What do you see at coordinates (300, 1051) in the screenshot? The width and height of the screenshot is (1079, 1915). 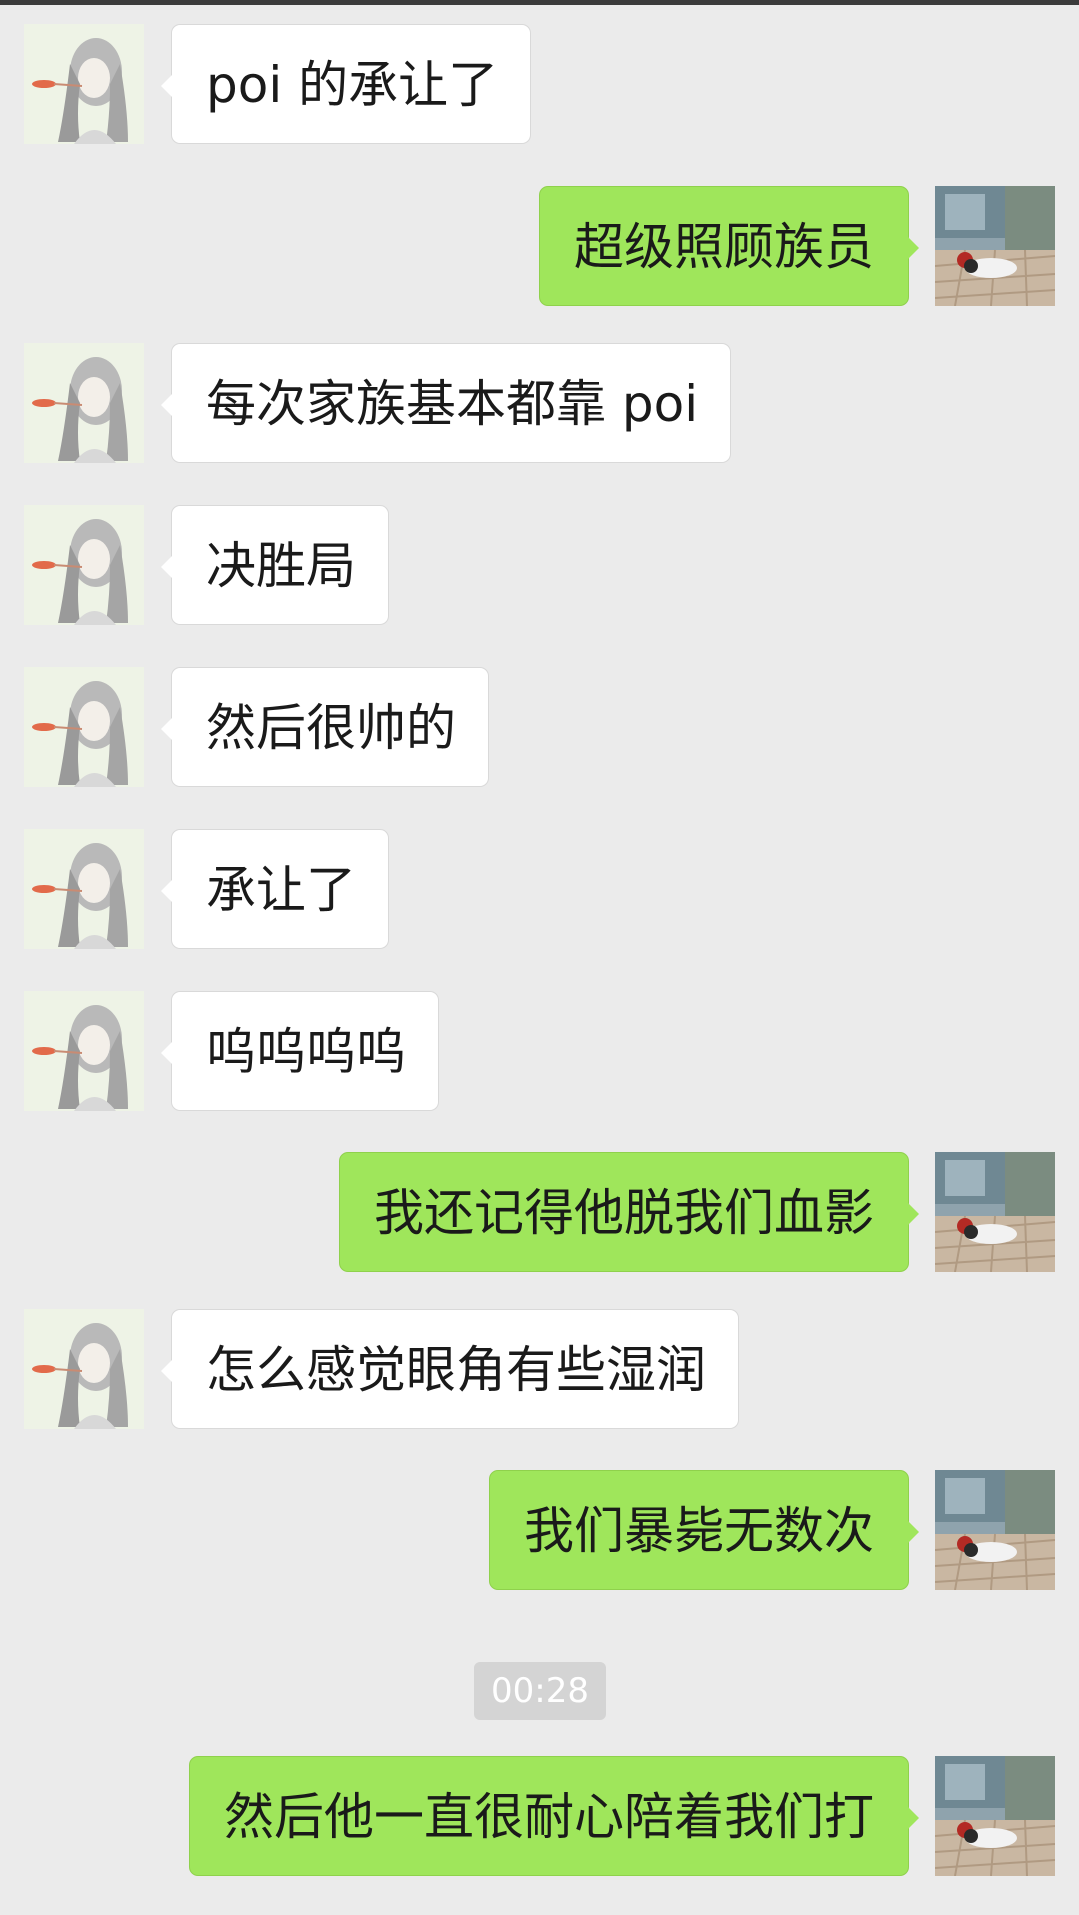 I see `incoming-message: 呜呜呜呜` at bounding box center [300, 1051].